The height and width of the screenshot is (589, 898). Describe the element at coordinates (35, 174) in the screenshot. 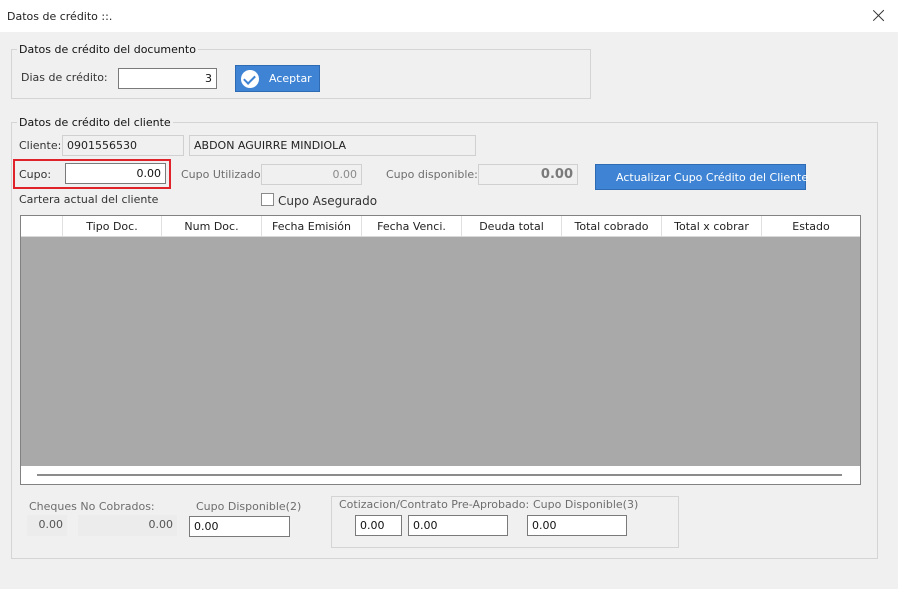

I see `cupo-label: Cupo:` at that location.